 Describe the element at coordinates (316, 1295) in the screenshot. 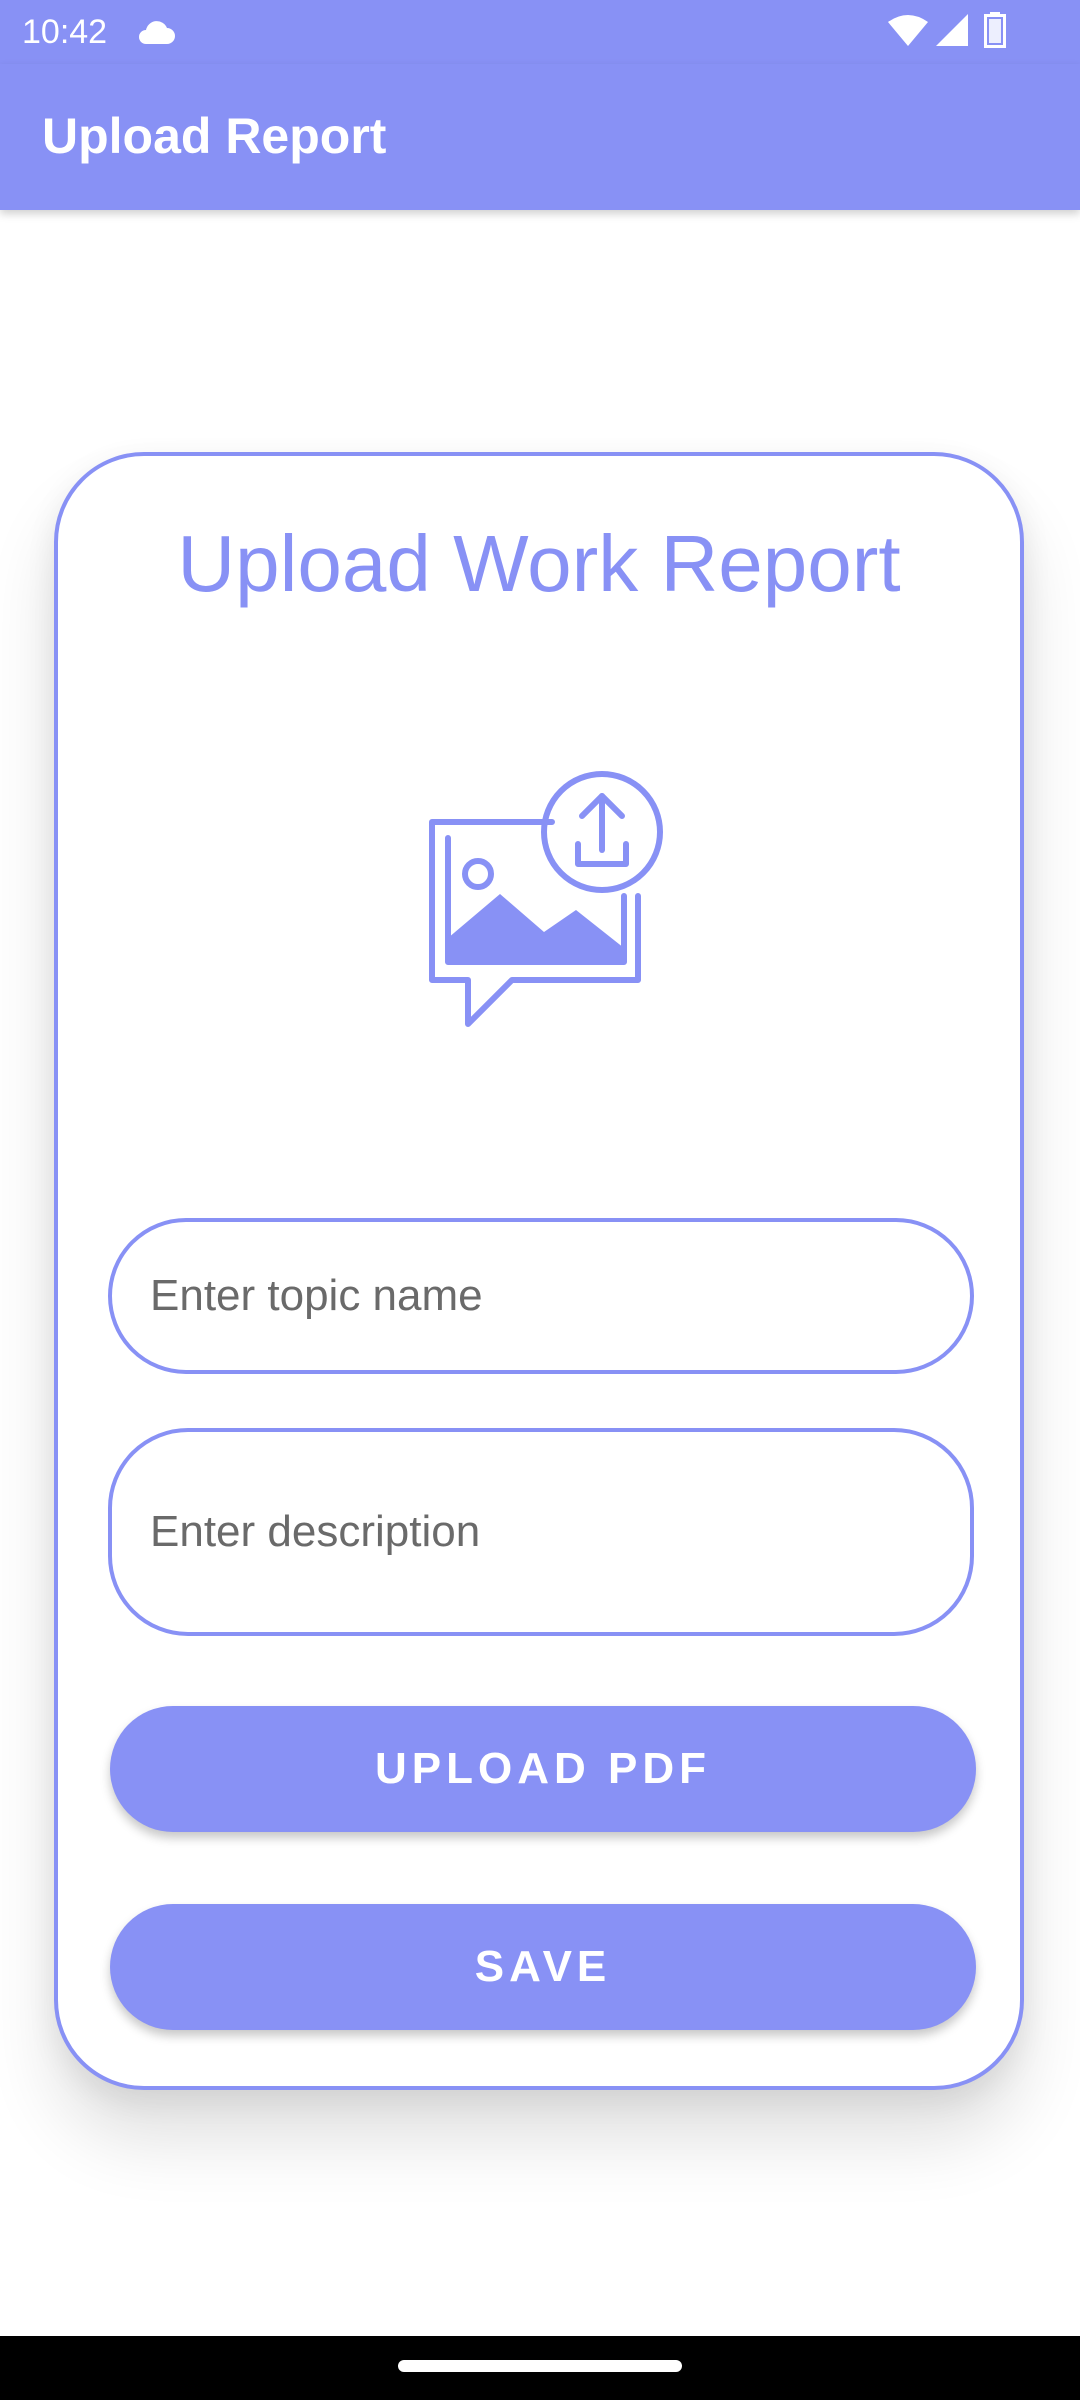

I see `topic-name-placeholder: Enter topic name` at that location.